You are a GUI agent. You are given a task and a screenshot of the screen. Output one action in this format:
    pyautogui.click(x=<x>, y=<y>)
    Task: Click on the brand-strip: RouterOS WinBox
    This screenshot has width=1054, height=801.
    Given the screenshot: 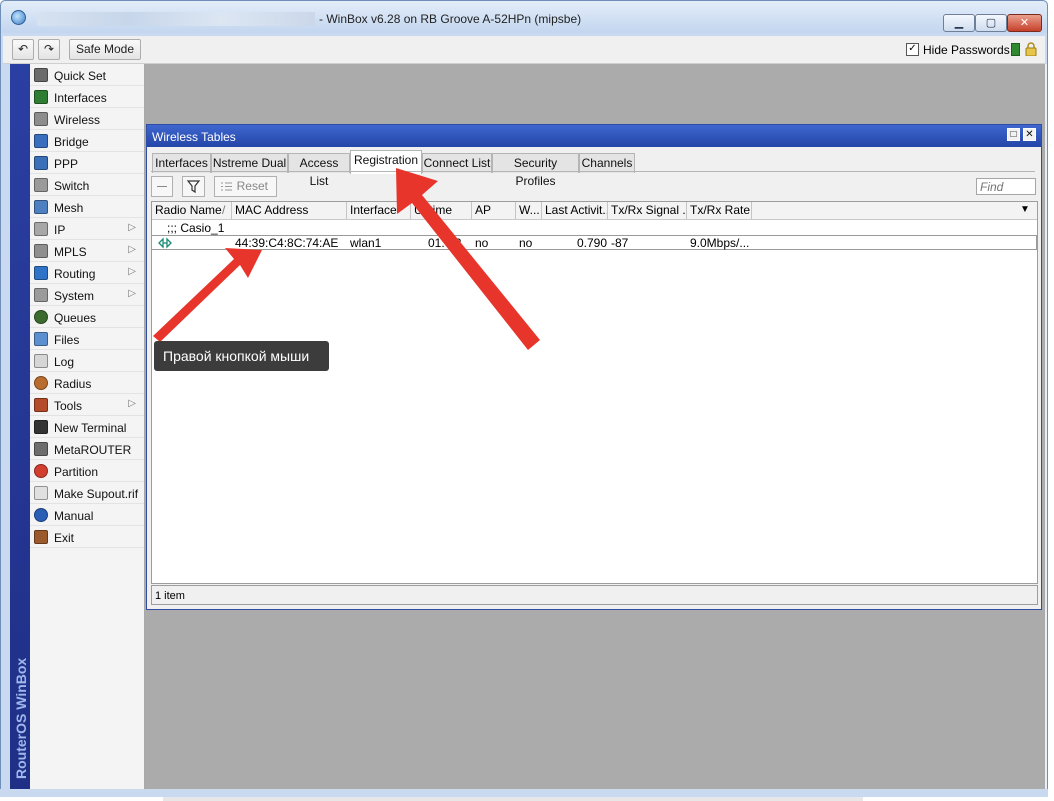 What is the action you would take?
    pyautogui.click(x=20, y=426)
    